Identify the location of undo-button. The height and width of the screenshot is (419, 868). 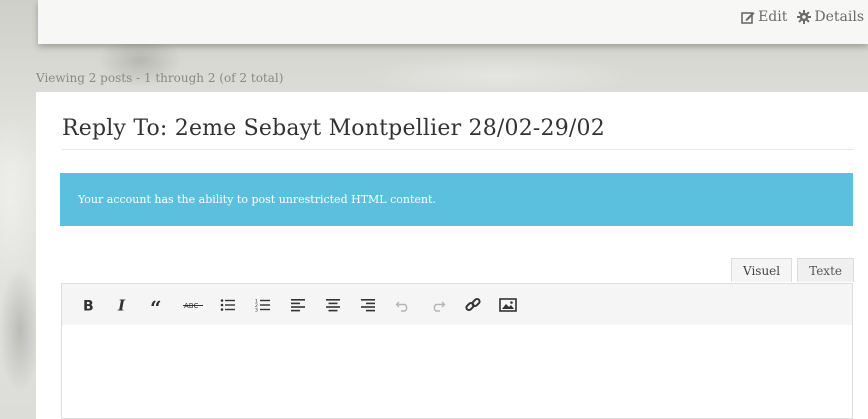
(402, 305).